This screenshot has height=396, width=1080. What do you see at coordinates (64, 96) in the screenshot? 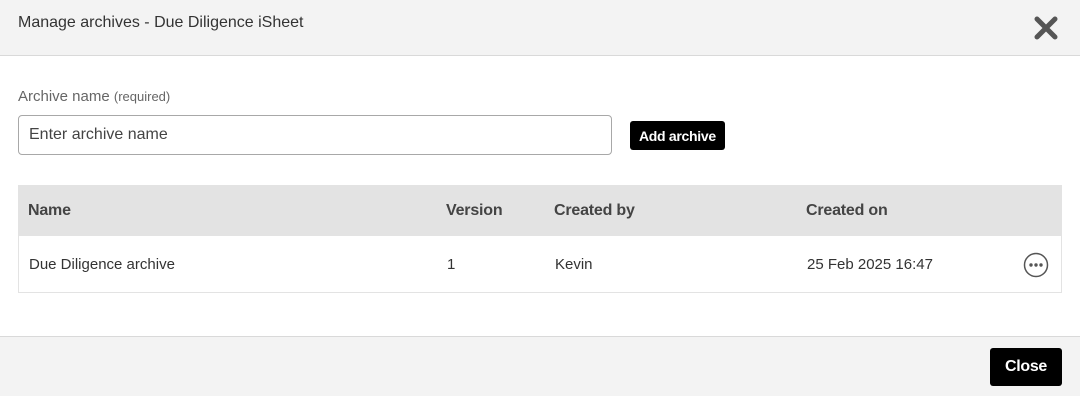
I see `archive-name-label-text: Archive name` at bounding box center [64, 96].